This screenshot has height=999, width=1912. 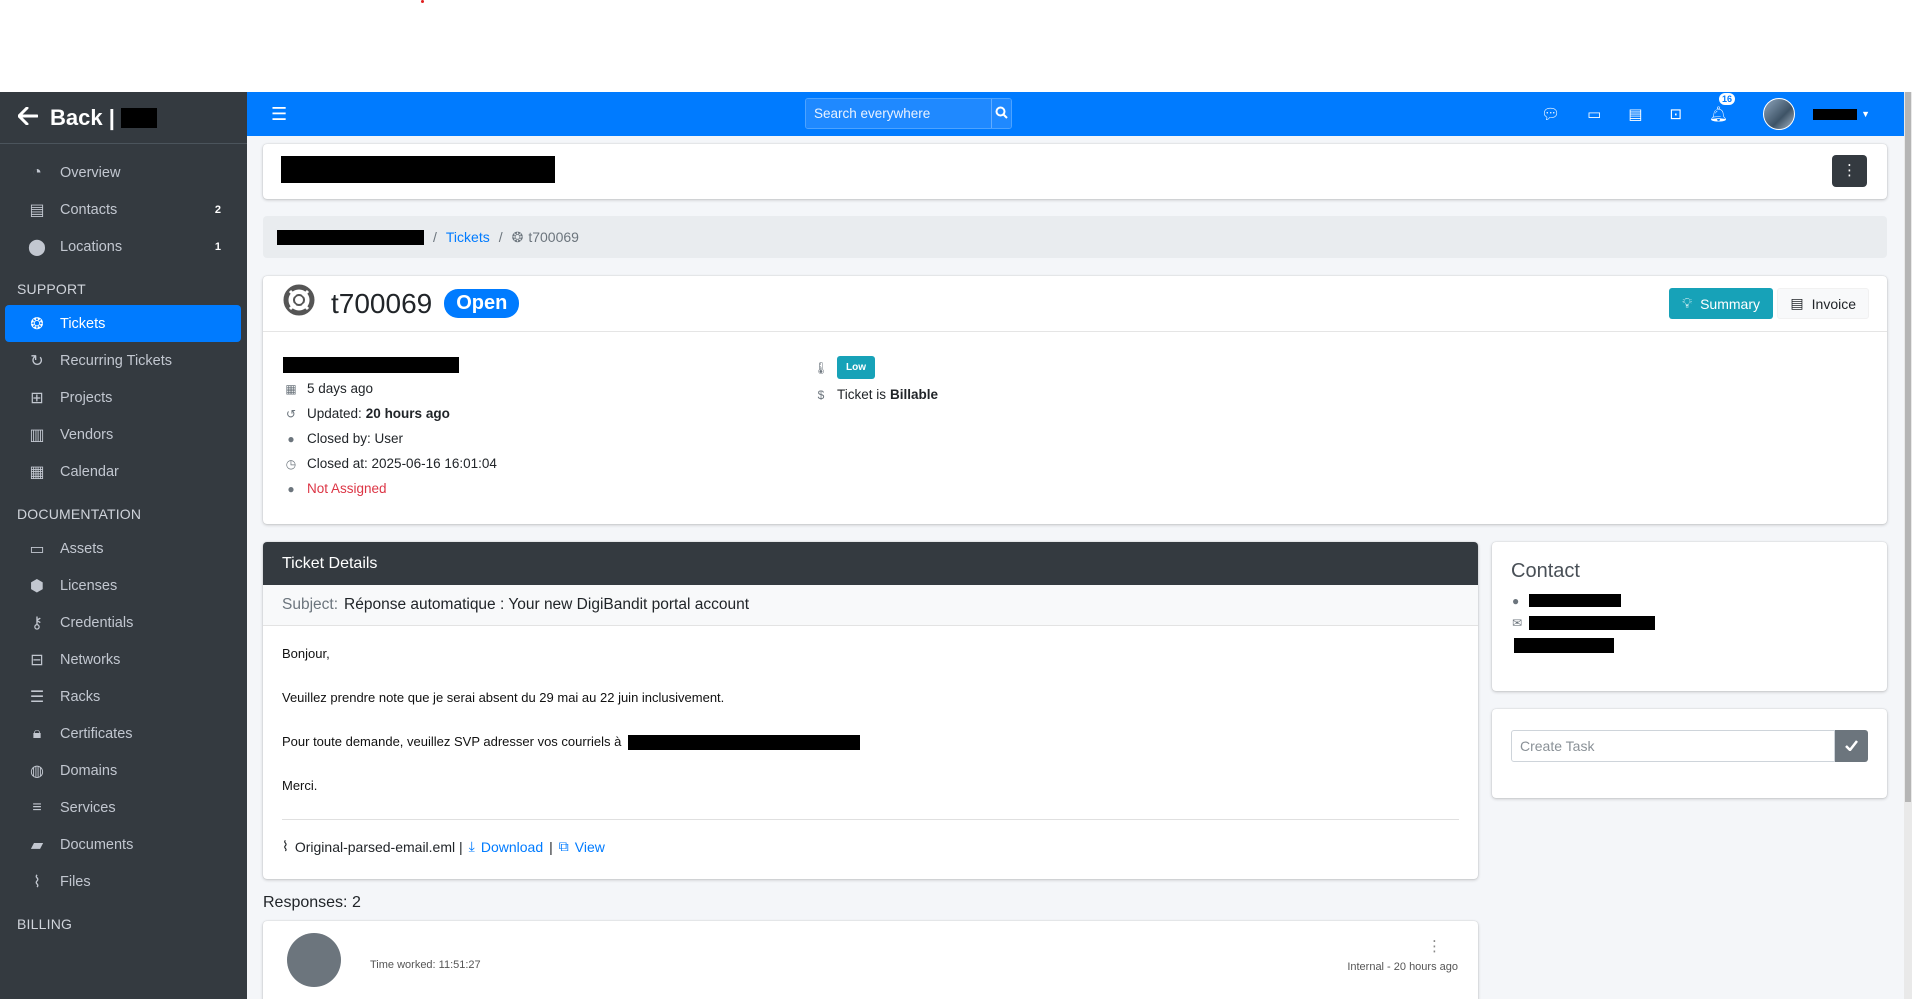 I want to click on paperclip-icon: ⌇, so click(x=285, y=846).